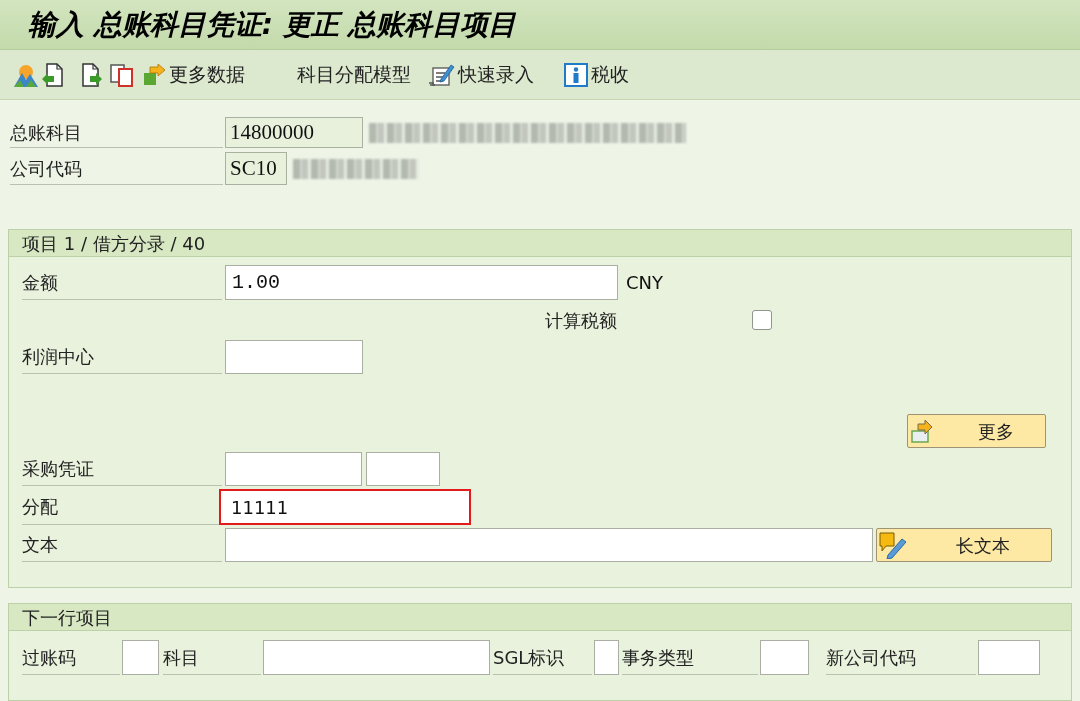 The width and height of the screenshot is (1080, 701). Describe the element at coordinates (122, 469) in the screenshot. I see `field-label: 采购凭证` at that location.